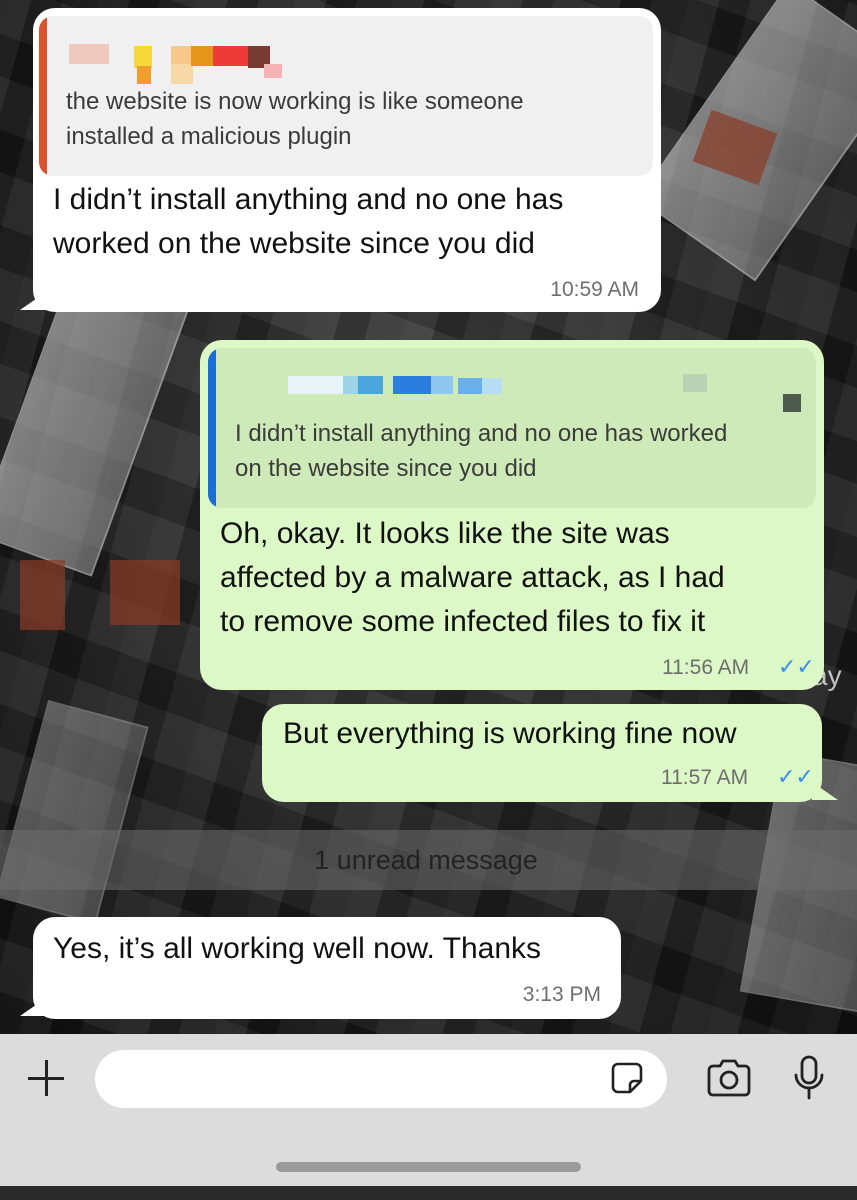 This screenshot has height=1200, width=857. Describe the element at coordinates (463, 621) in the screenshot. I see `message-text-line: to remove some infected files to fix it` at that location.